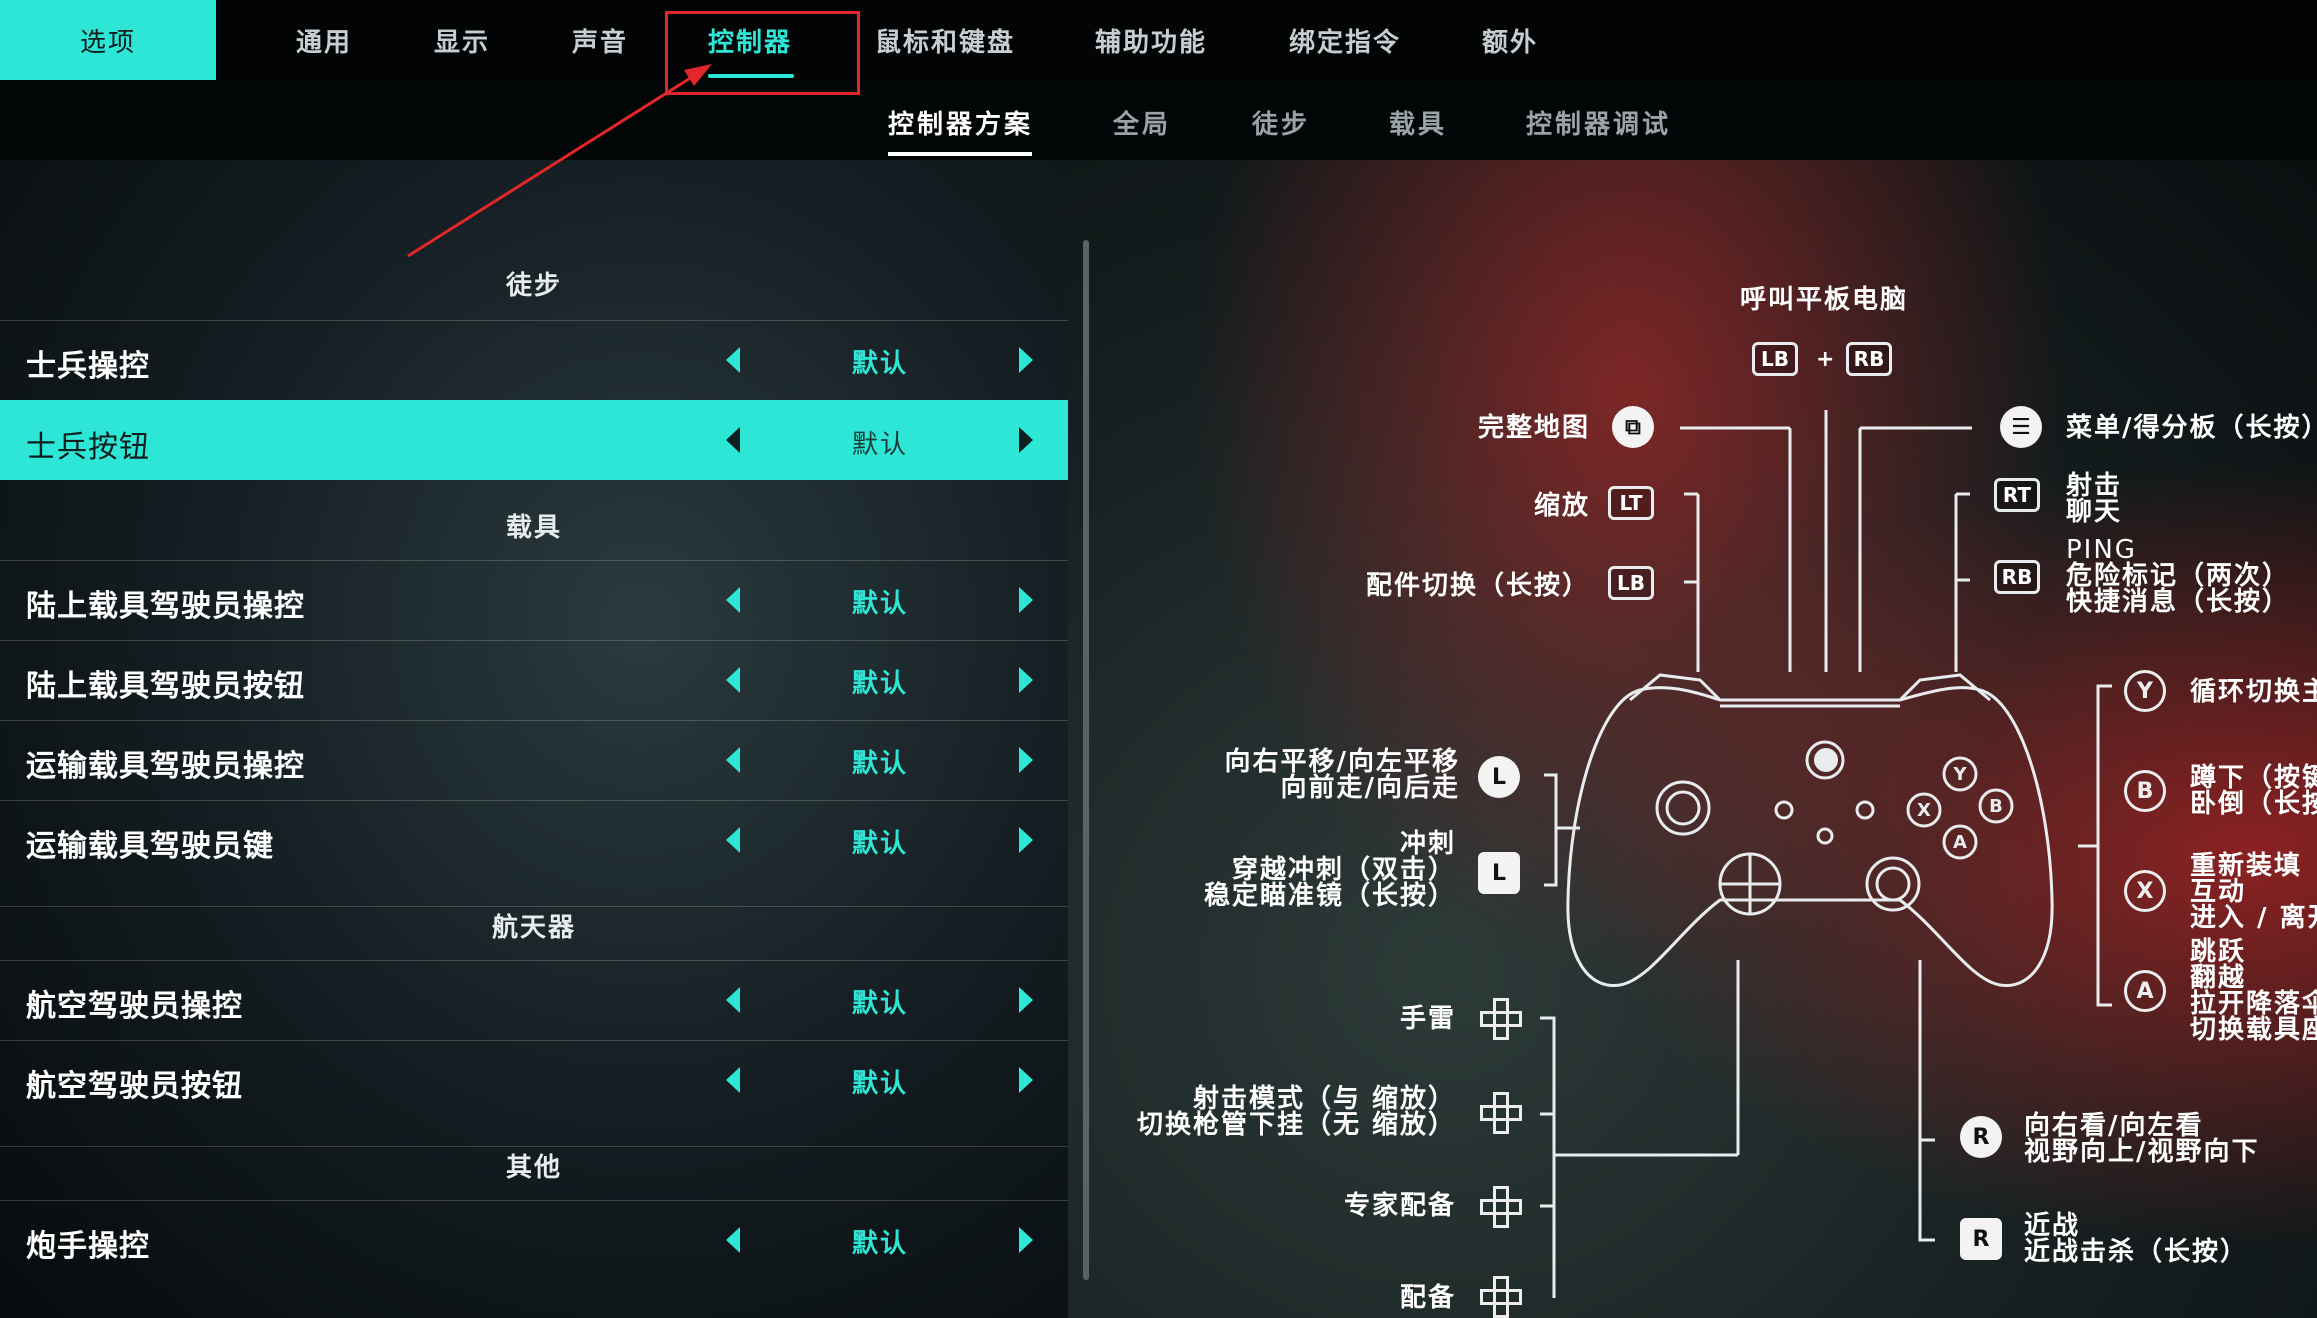 The width and height of the screenshot is (2317, 1318). What do you see at coordinates (2145, 991) in the screenshot?
I see `a-button-icon: A` at bounding box center [2145, 991].